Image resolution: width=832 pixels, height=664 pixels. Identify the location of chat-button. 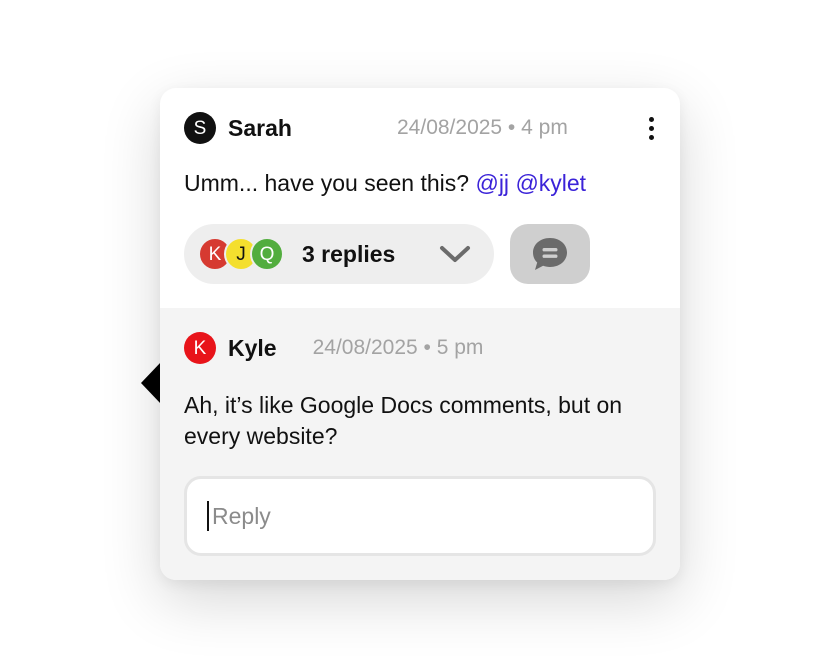
(550, 254).